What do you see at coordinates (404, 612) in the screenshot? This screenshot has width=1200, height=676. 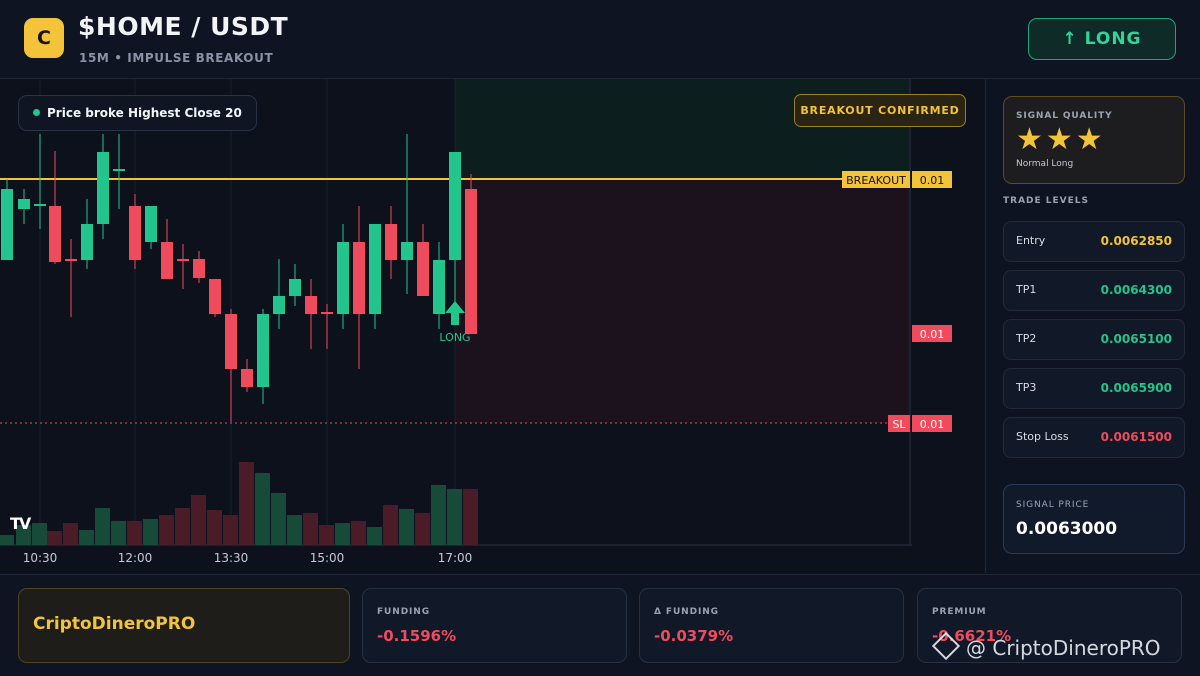 I see `metric-label: FUNDING` at bounding box center [404, 612].